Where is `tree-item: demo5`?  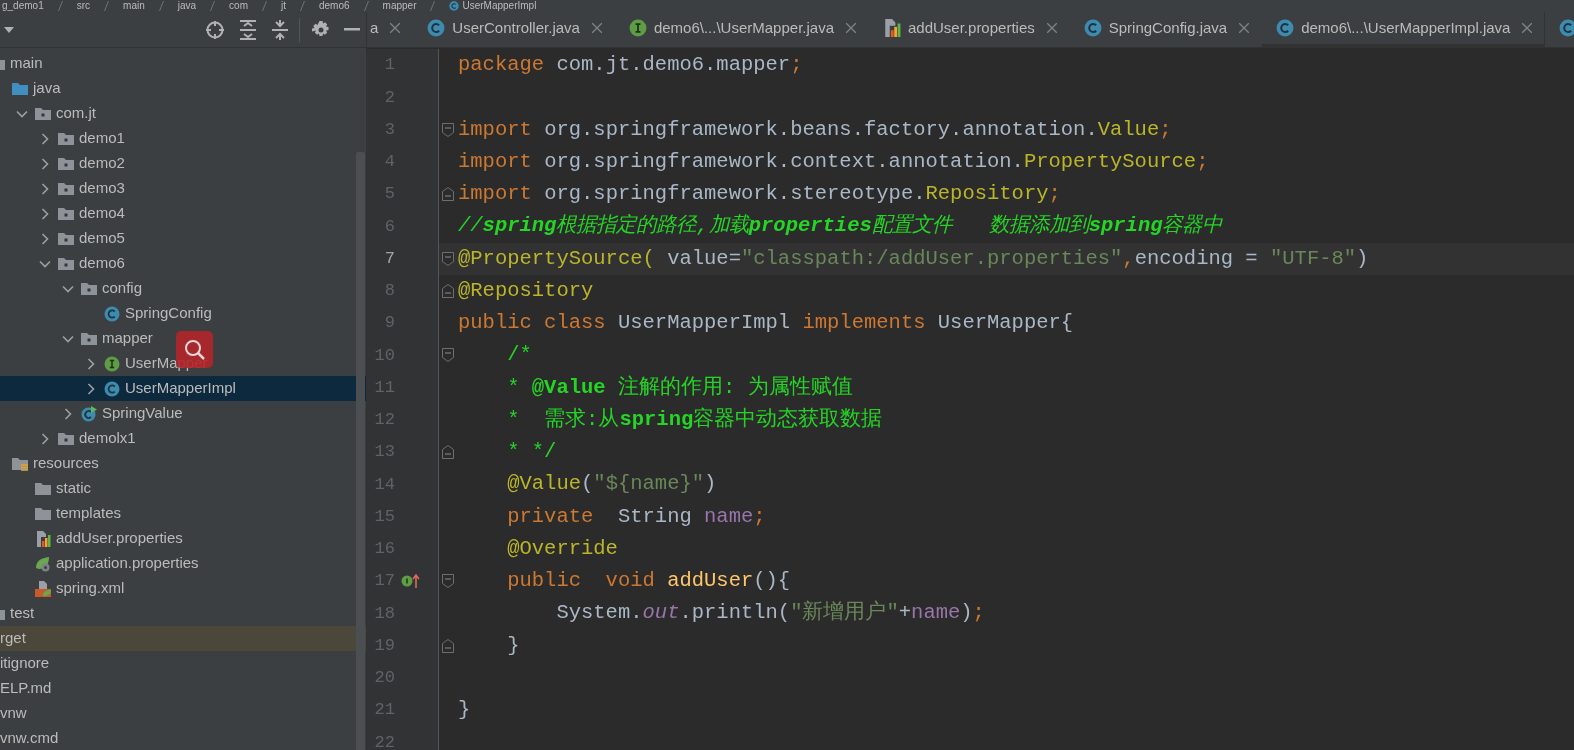 tree-item: demo5 is located at coordinates (183, 238).